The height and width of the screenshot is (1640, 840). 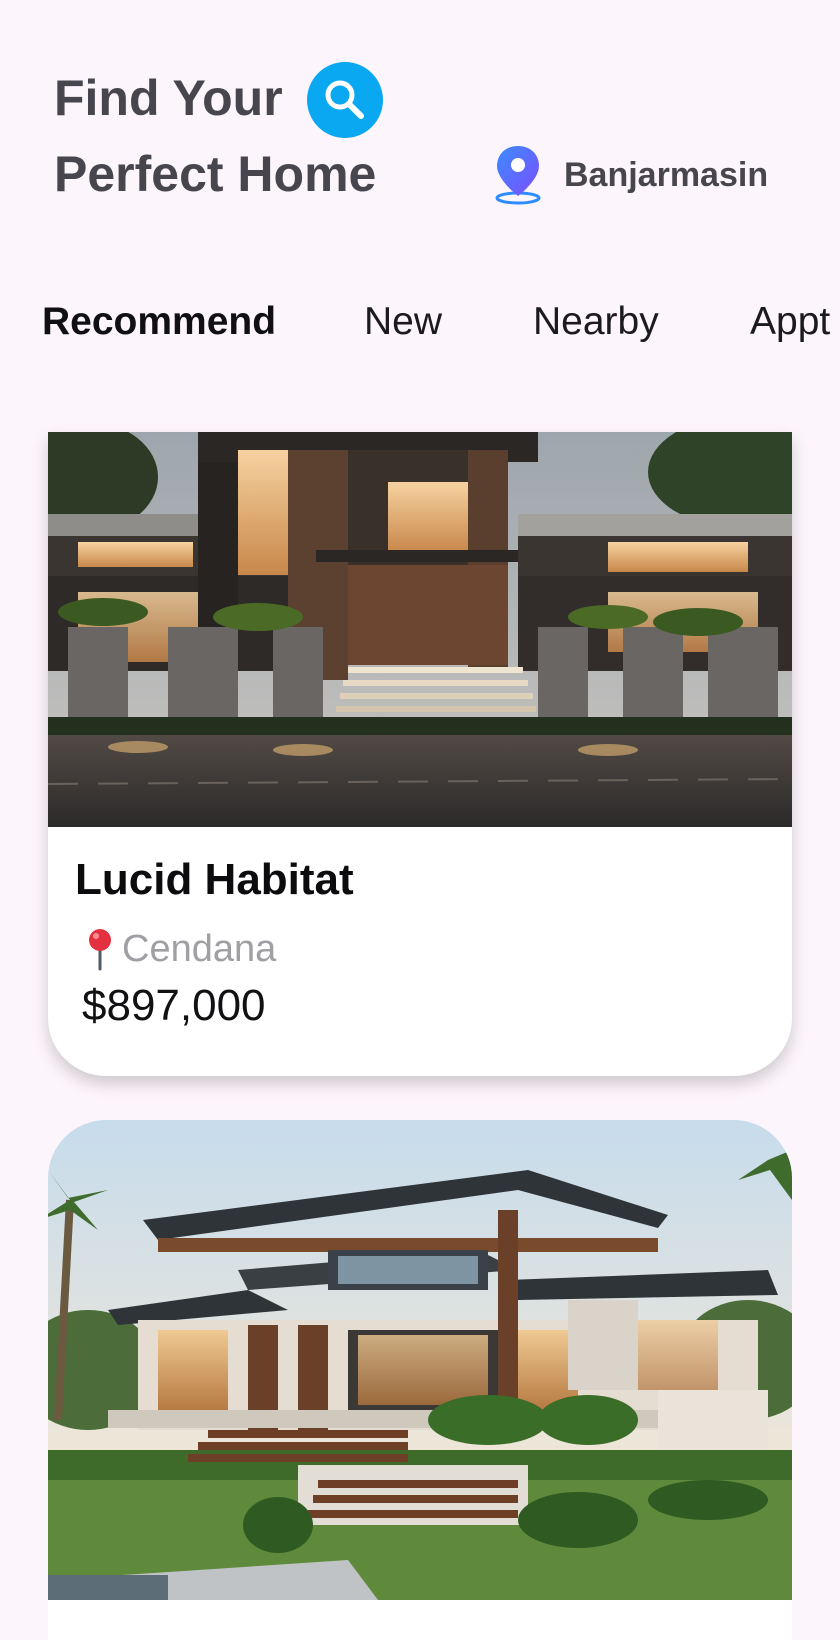 What do you see at coordinates (214, 879) in the screenshot?
I see `listing-name: Lucid Habitat` at bounding box center [214, 879].